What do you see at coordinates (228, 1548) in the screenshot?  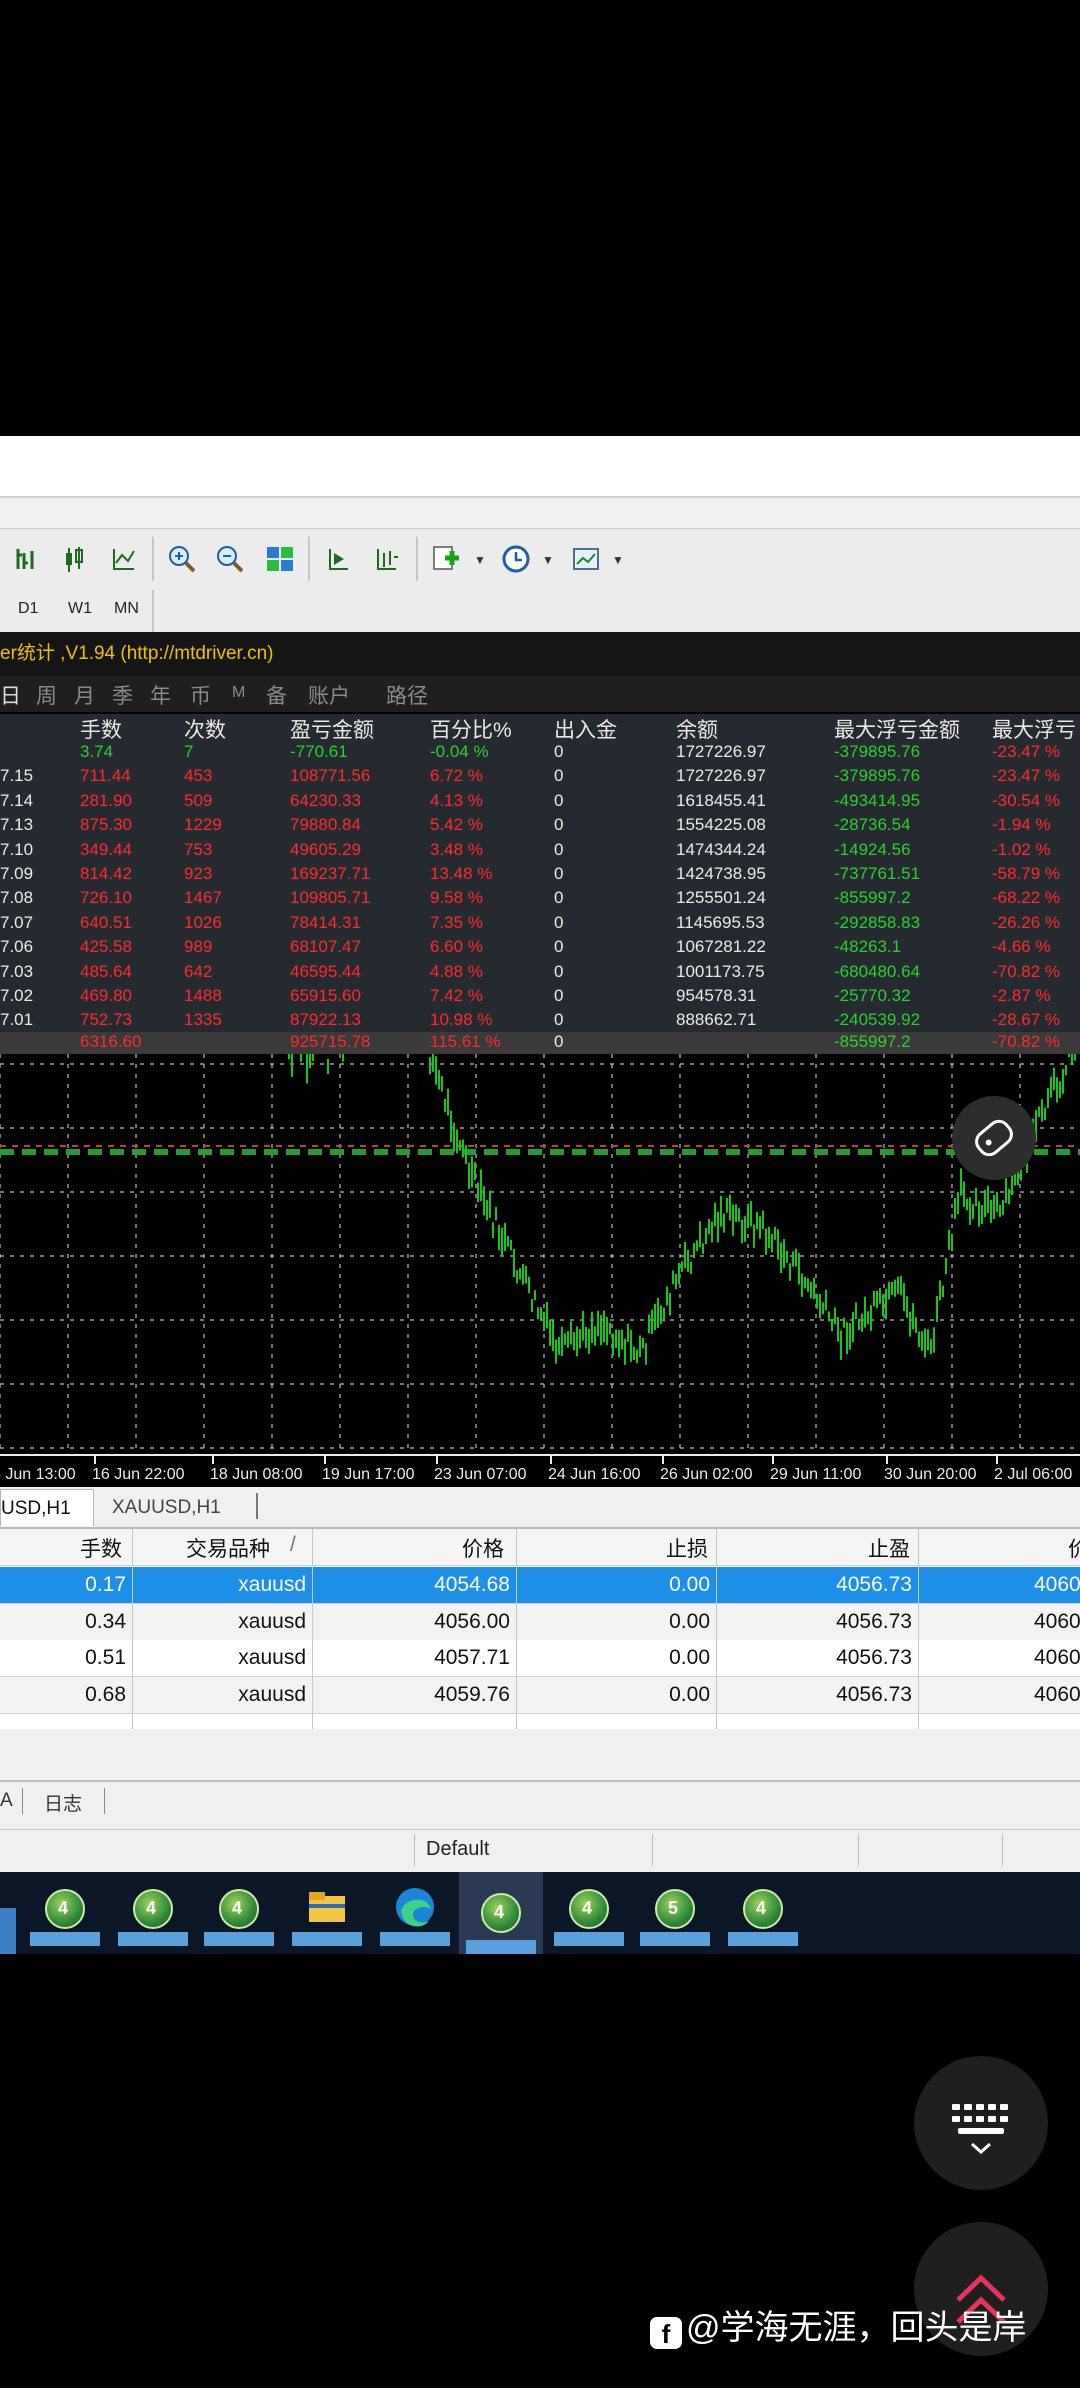 I see `order-col-symbol: 交易品种` at bounding box center [228, 1548].